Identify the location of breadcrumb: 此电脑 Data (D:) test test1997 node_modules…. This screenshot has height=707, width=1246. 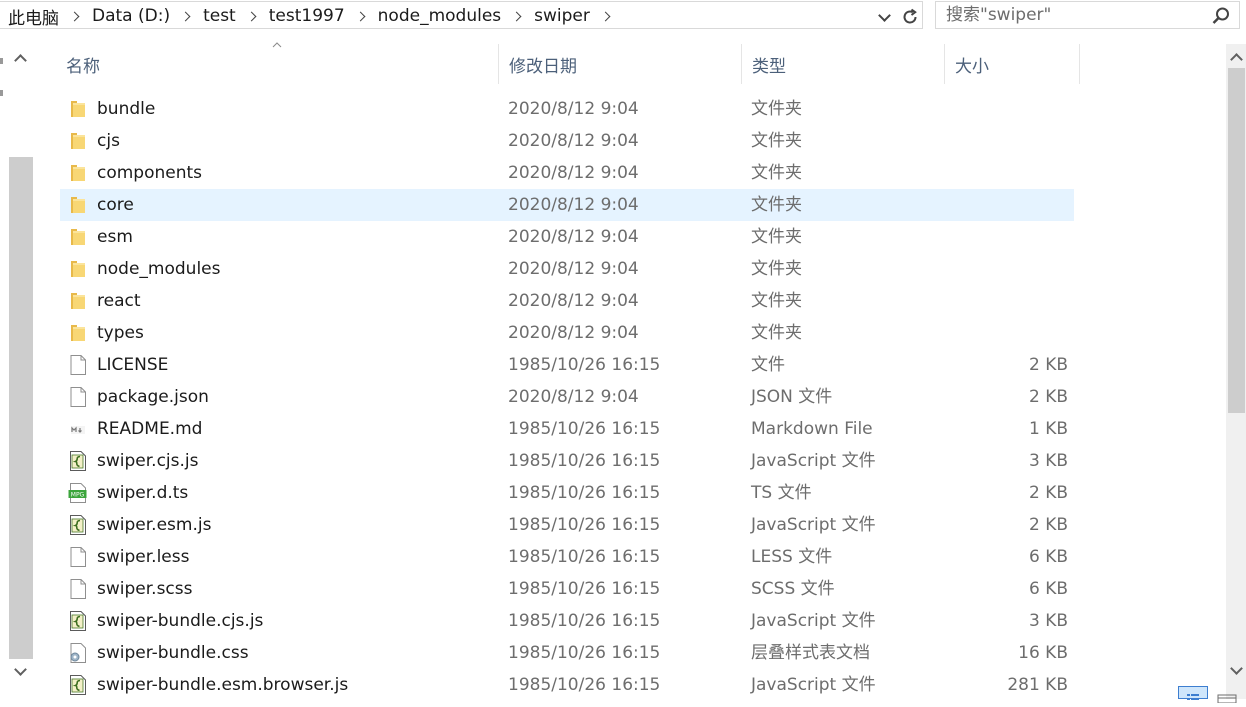
(313, 16).